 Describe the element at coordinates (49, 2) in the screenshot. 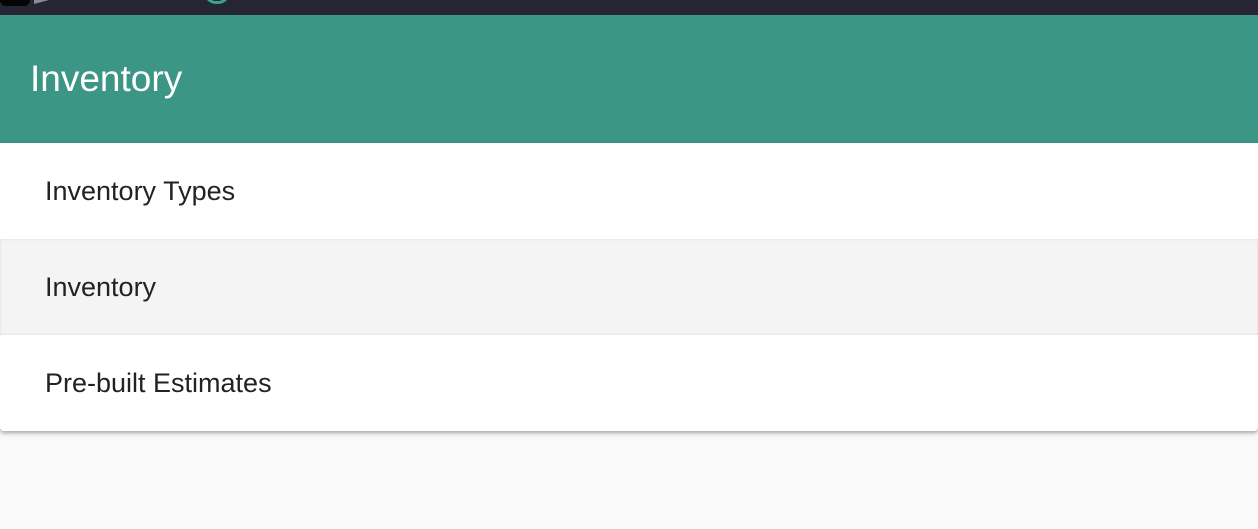

I see `logo-wing-icon` at that location.